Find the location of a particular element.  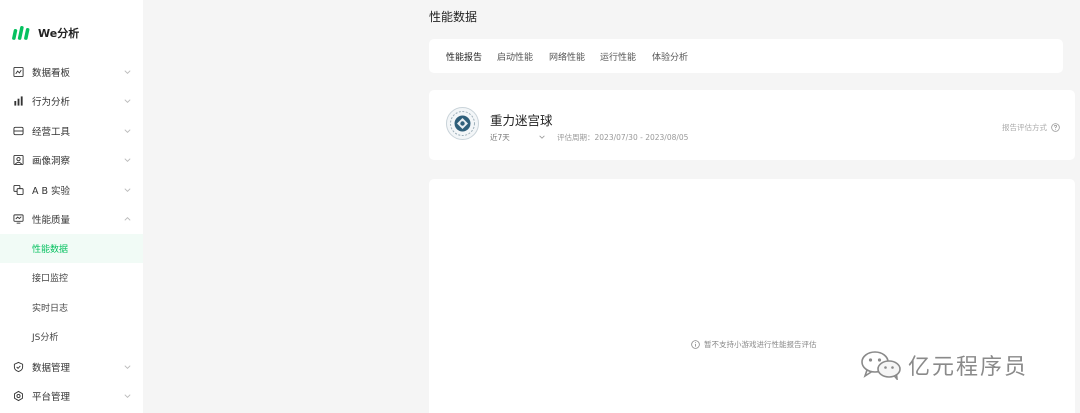

sidebar-item-label: 经营工具 is located at coordinates (51, 132).